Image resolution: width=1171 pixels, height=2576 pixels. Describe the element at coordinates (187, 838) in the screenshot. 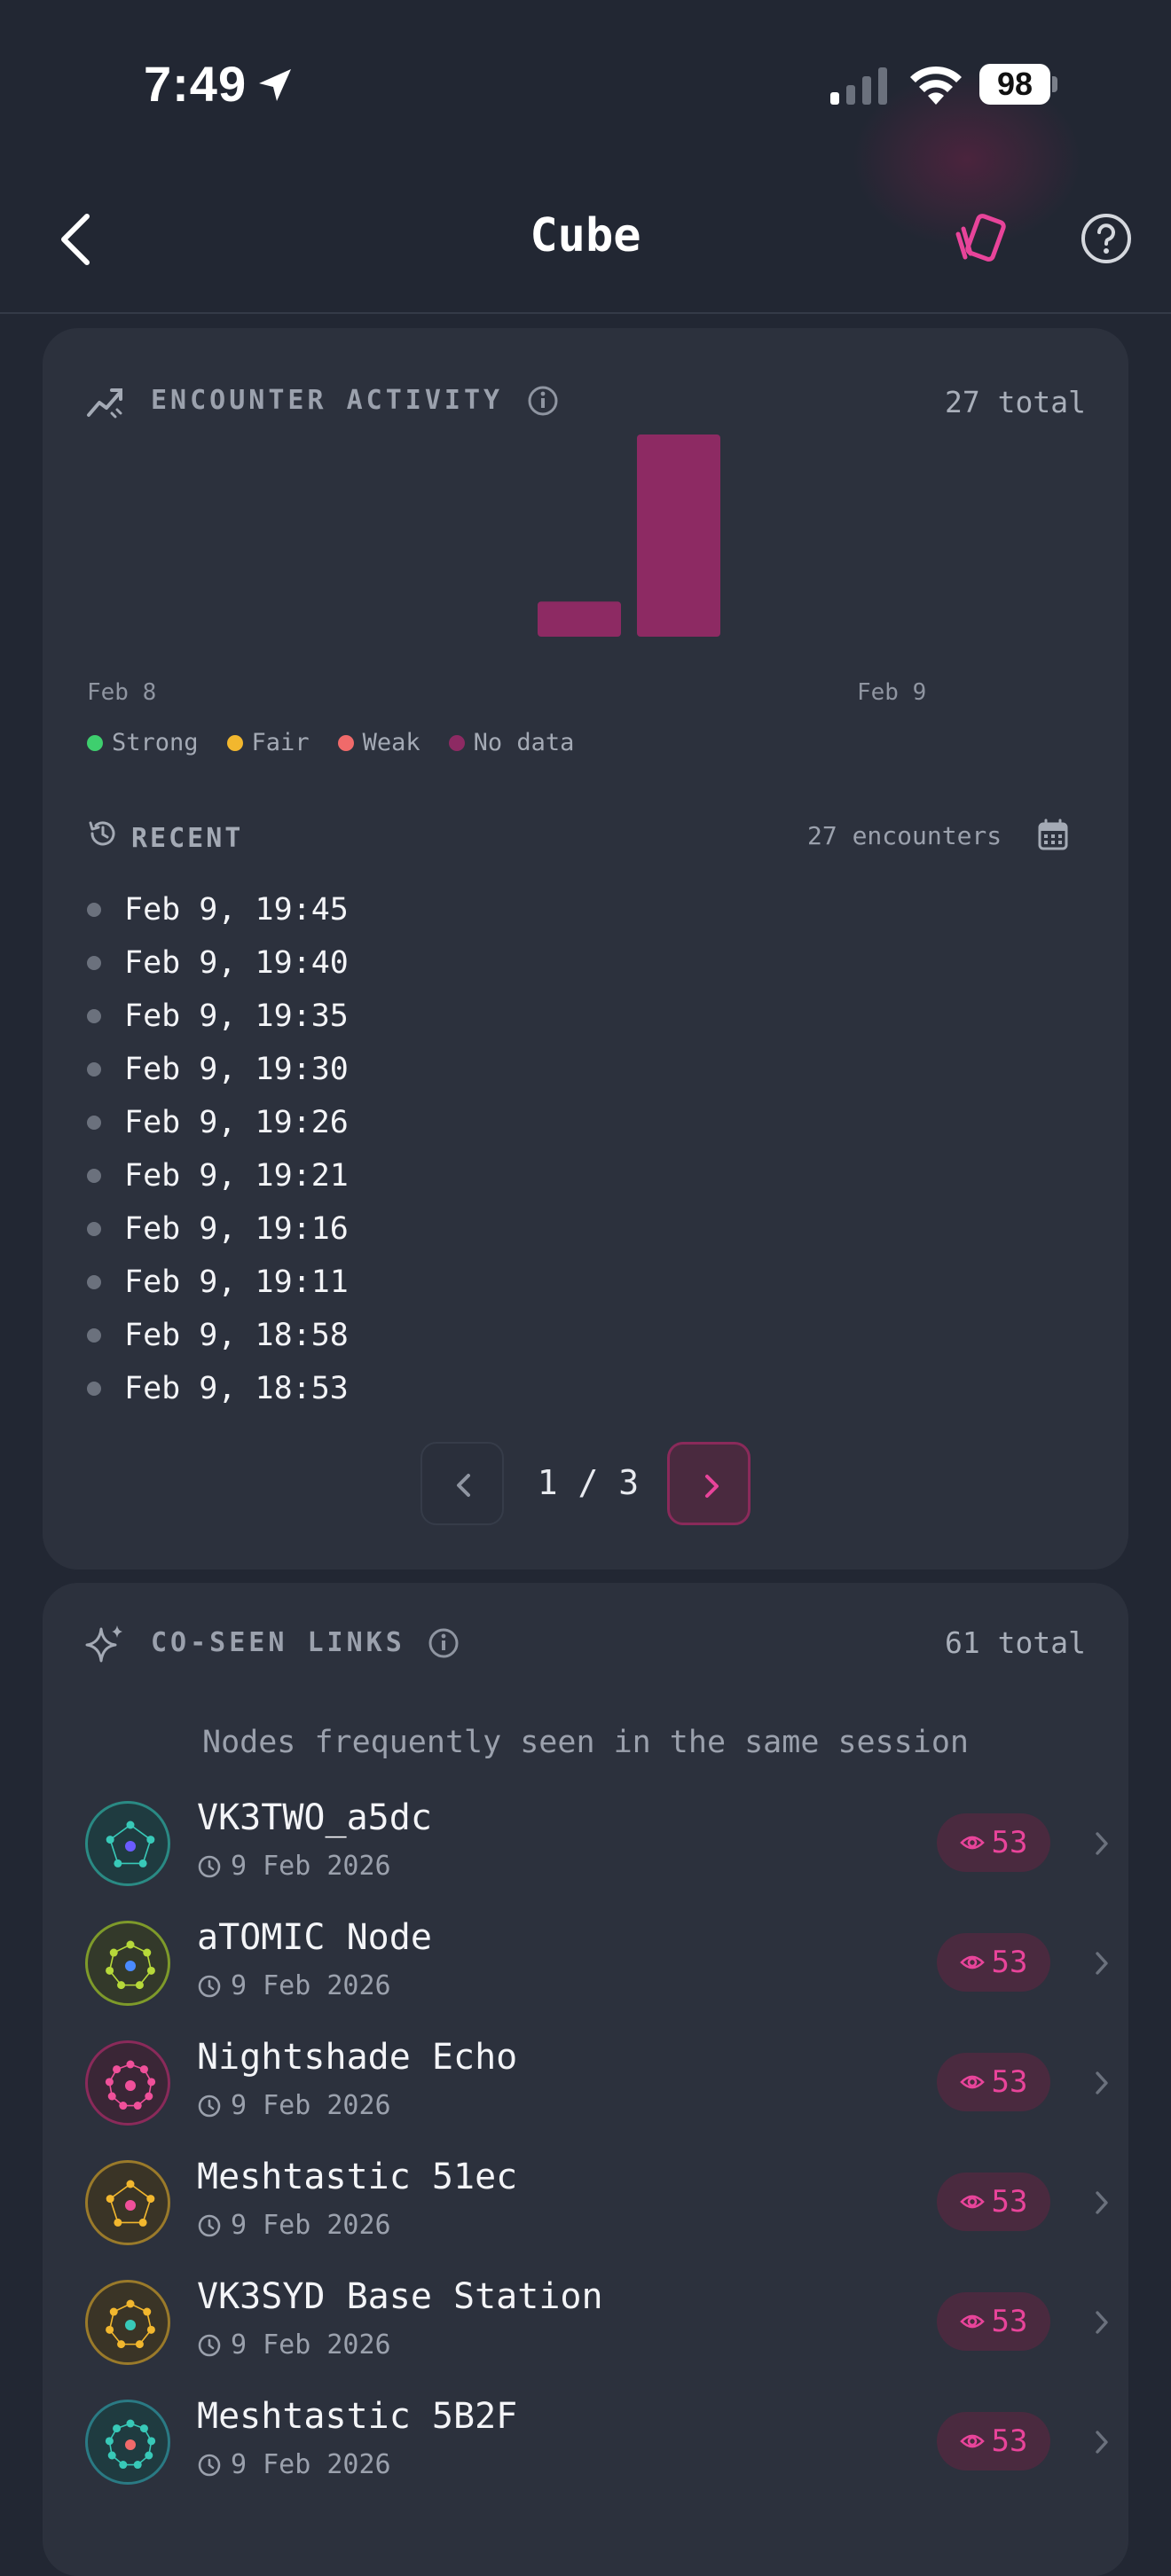

I see `recent-title: RECENT` at that location.